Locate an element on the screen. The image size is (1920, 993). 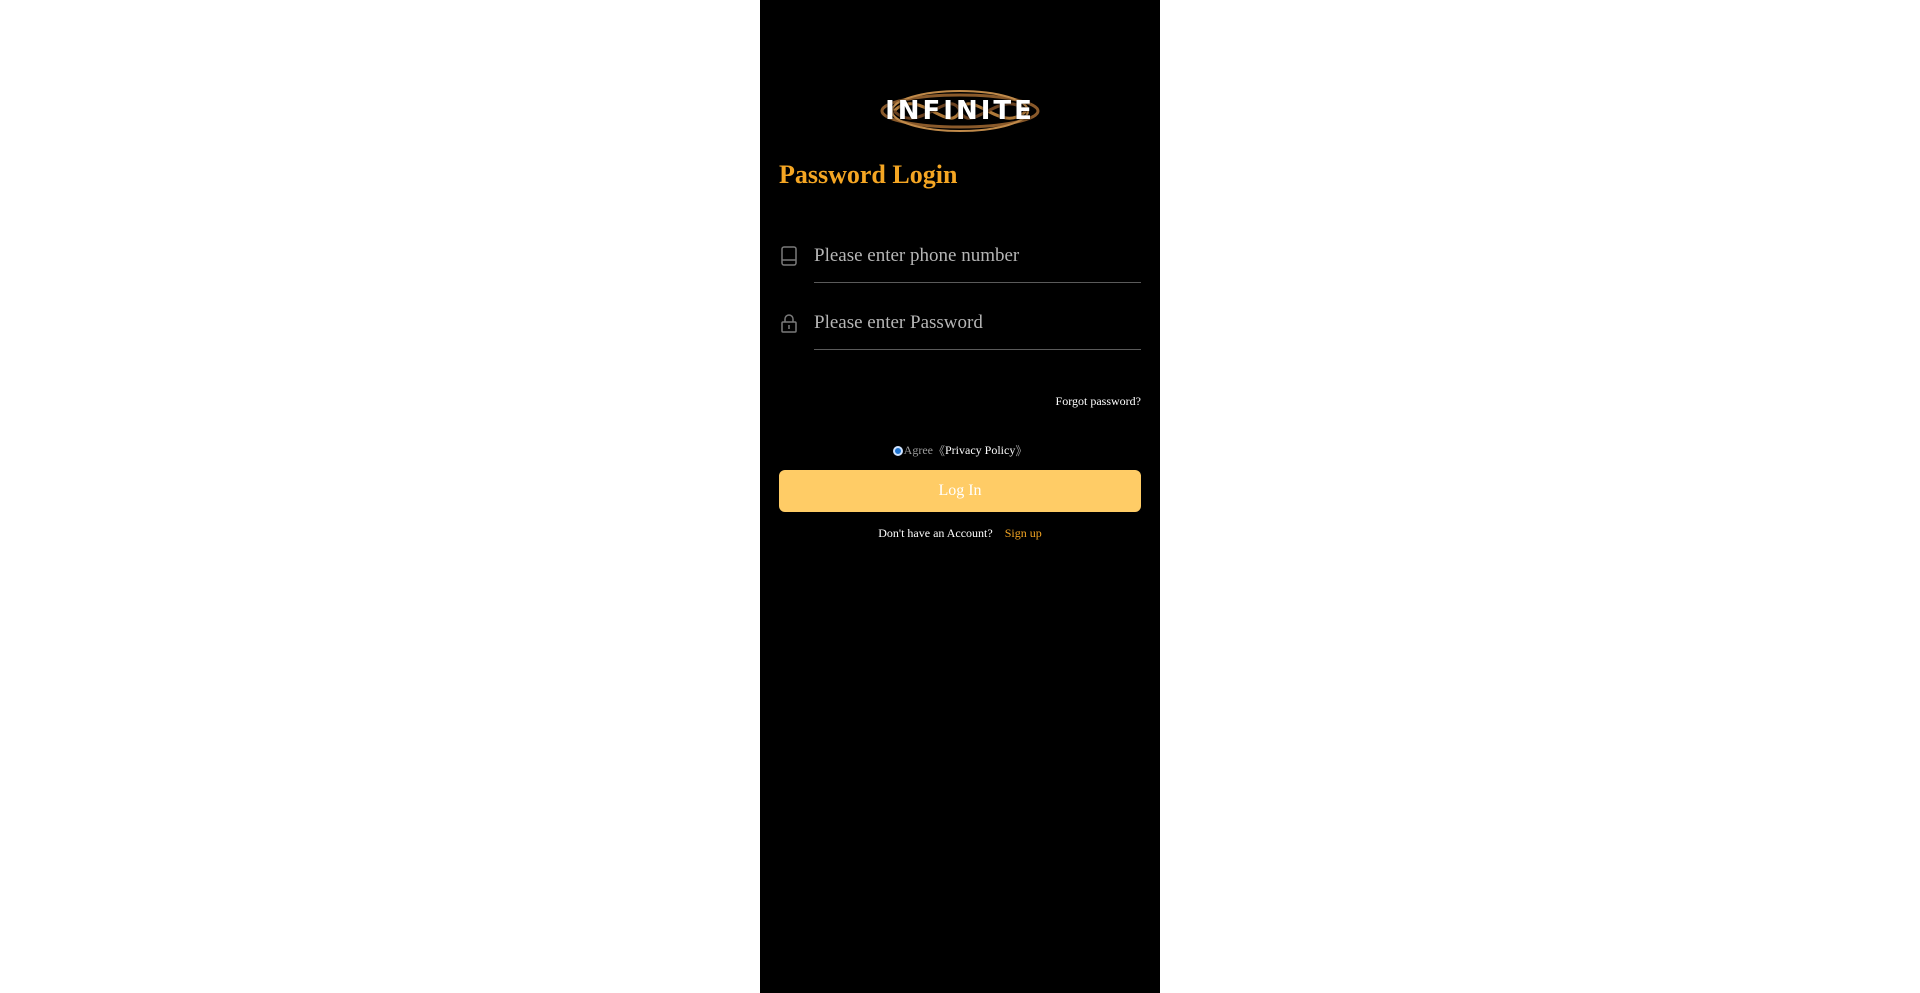
password-input is located at coordinates (977, 323).